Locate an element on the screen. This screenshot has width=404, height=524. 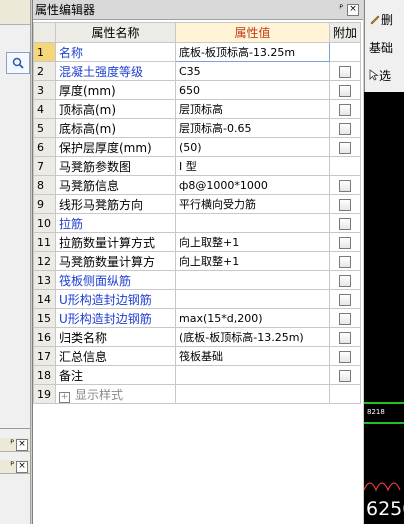
row-number: 17 is located at coordinates (44, 356).